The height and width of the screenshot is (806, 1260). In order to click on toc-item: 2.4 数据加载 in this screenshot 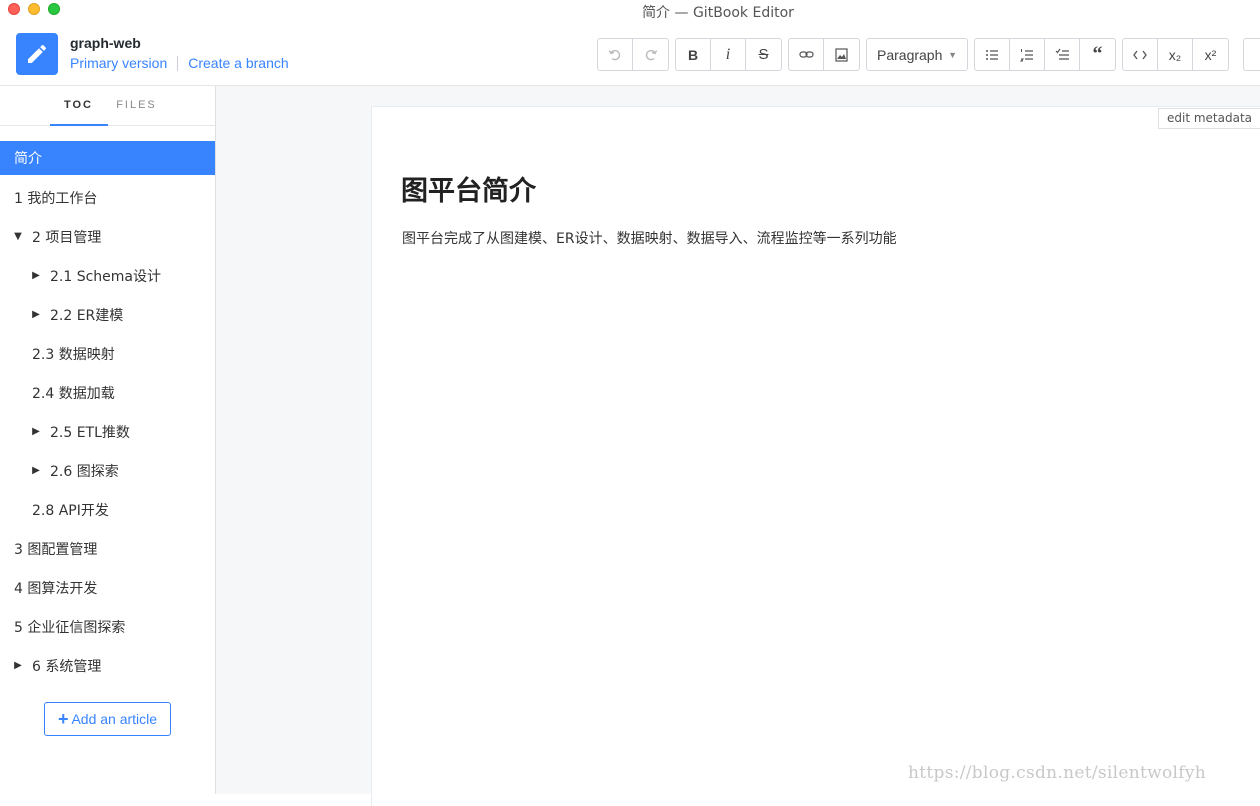, I will do `click(107, 392)`.